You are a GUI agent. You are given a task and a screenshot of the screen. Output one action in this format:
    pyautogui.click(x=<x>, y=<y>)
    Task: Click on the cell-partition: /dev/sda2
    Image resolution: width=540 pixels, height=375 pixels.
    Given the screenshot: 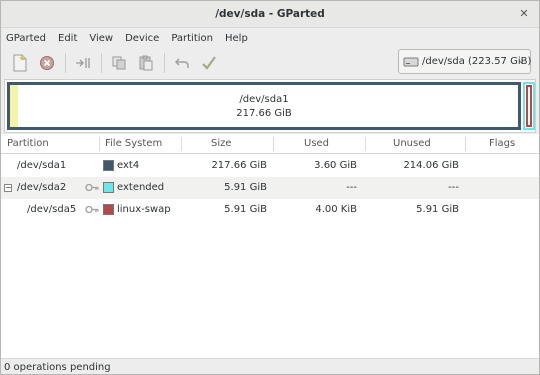 What is the action you would take?
    pyautogui.click(x=42, y=187)
    